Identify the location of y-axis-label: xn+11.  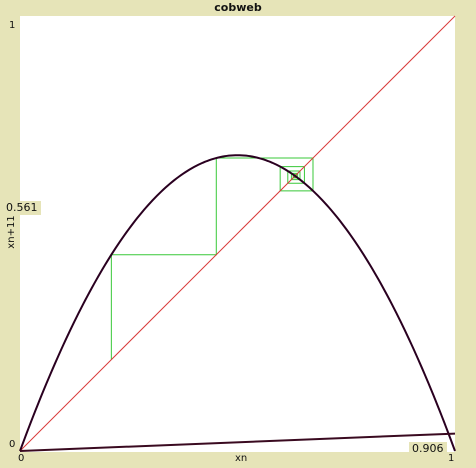
(11, 232).